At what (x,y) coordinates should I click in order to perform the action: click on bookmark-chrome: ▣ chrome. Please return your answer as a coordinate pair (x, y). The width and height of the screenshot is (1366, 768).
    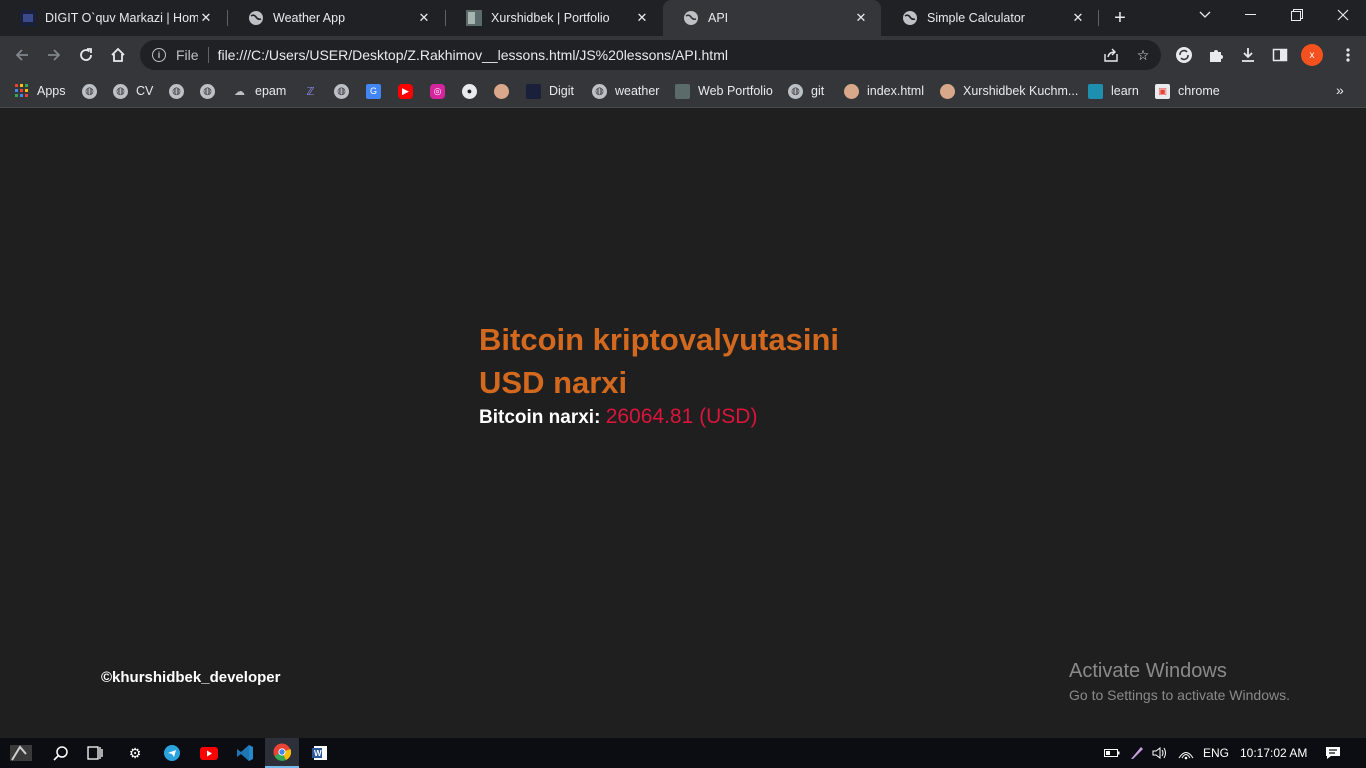
    Looking at the image, I should click on (1187, 91).